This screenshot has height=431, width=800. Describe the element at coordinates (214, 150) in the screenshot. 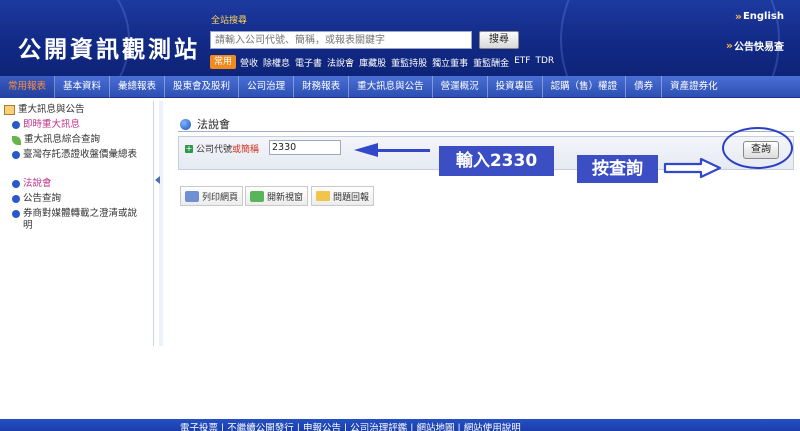

I see `company-code-label-text: 公司代號` at that location.